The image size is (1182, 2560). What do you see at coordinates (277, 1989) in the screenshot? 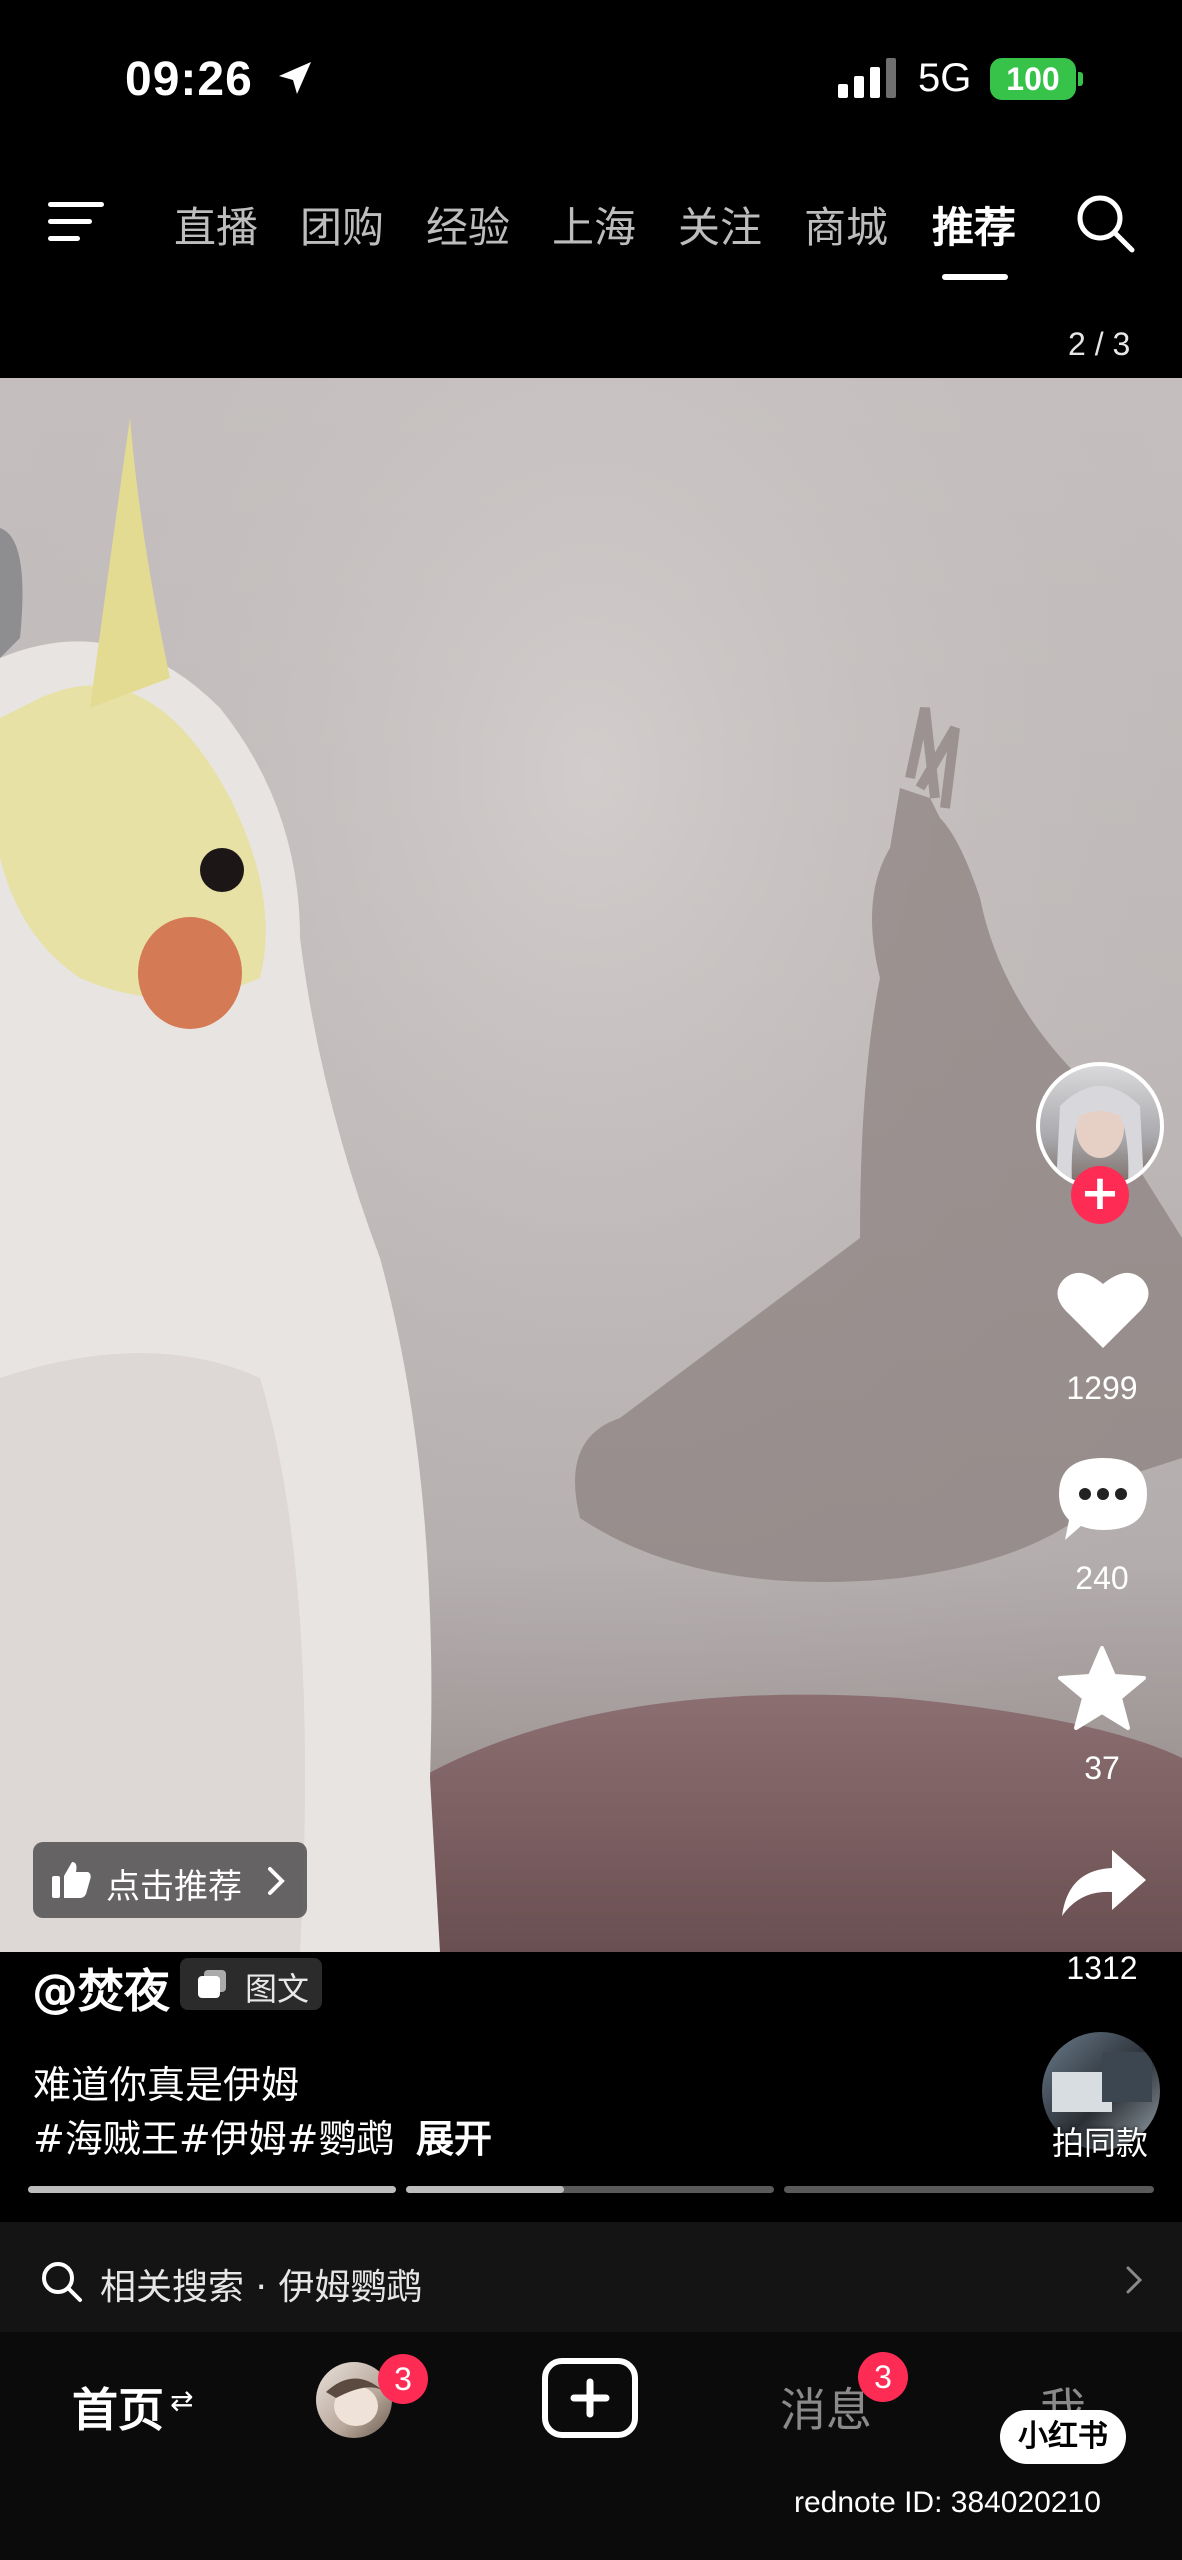
I see `post-type-label: 图文` at bounding box center [277, 1989].